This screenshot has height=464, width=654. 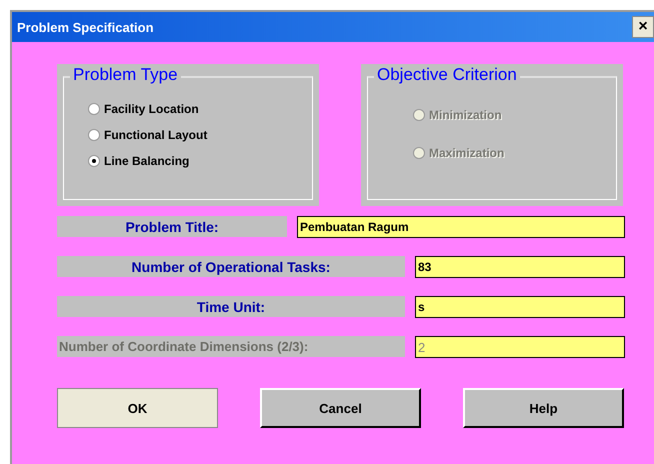 What do you see at coordinates (447, 75) in the screenshot?
I see `group-title: Objective Criterion` at bounding box center [447, 75].